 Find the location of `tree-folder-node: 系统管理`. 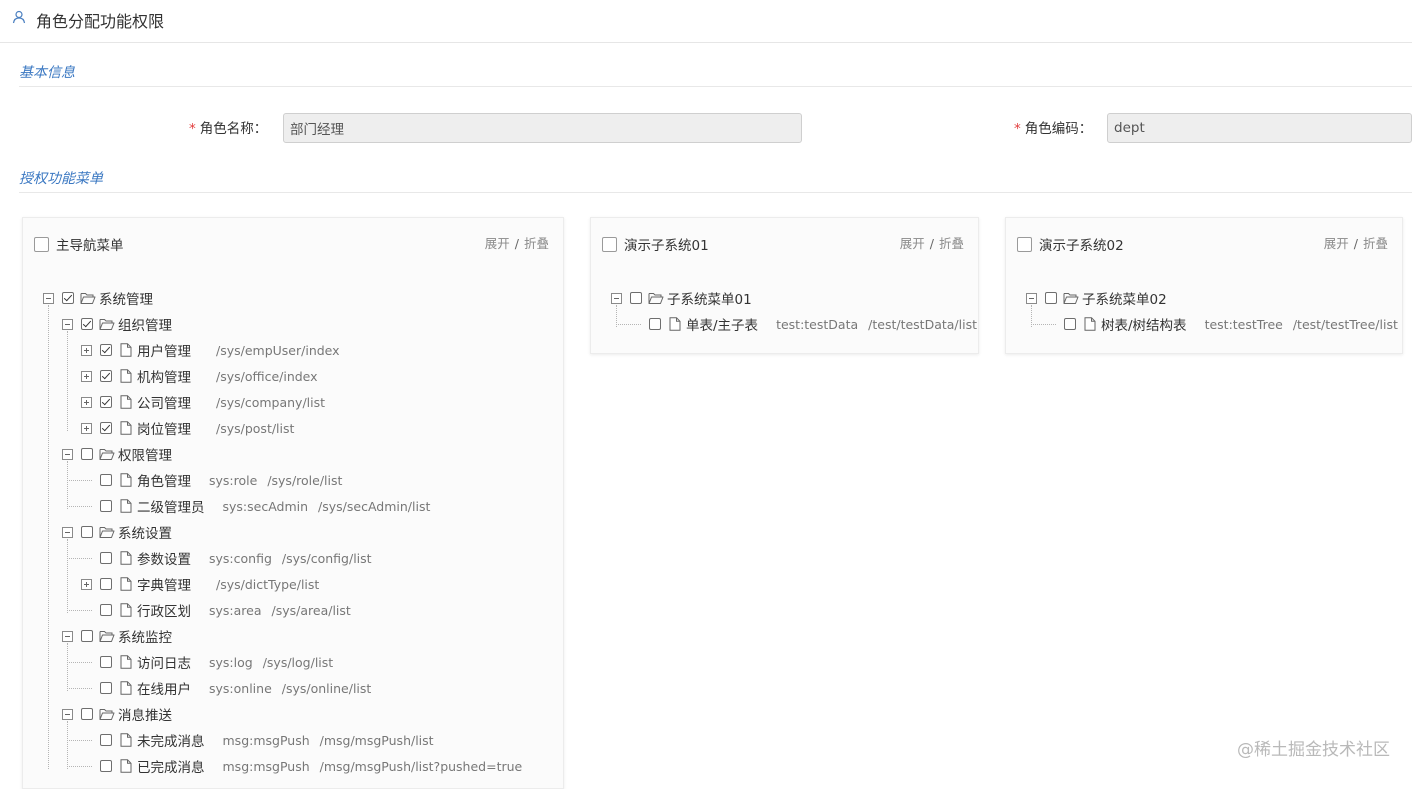

tree-folder-node: 系统管理 is located at coordinates (98, 298).